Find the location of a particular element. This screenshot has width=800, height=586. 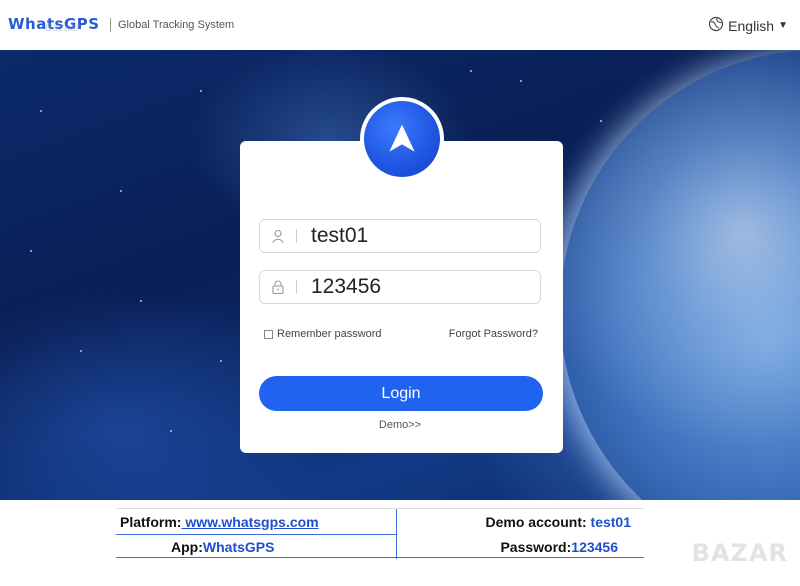

password-input is located at coordinates (421, 287).